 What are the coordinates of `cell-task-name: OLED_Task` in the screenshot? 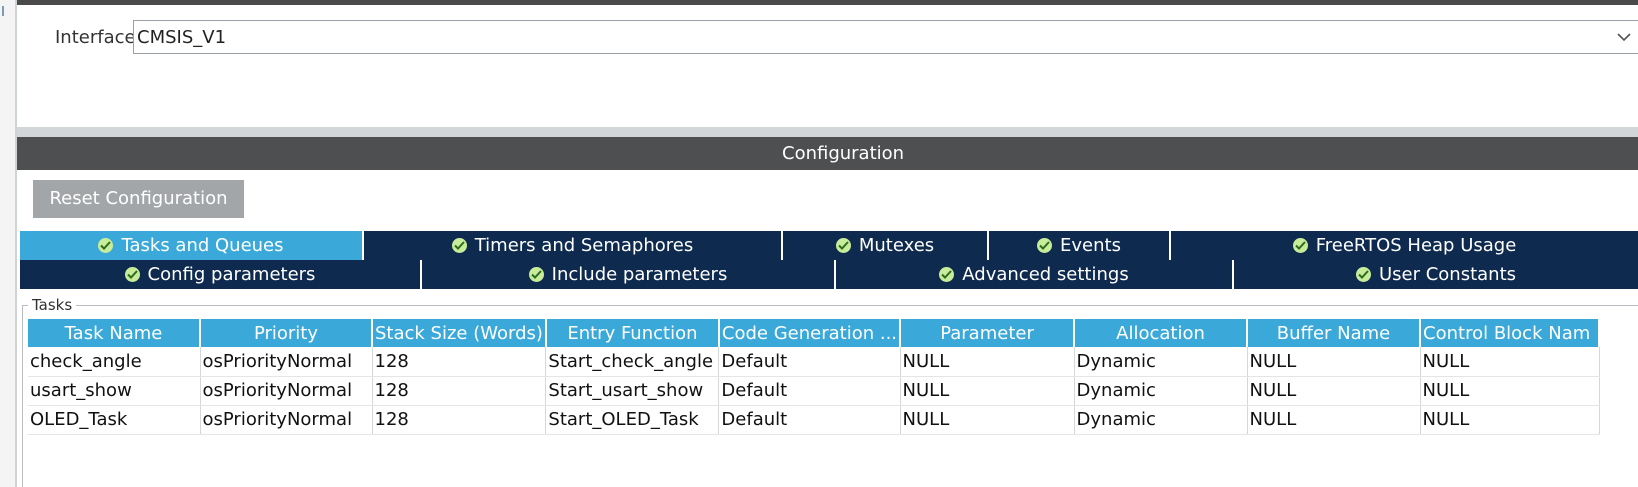 It's located at (114, 420).